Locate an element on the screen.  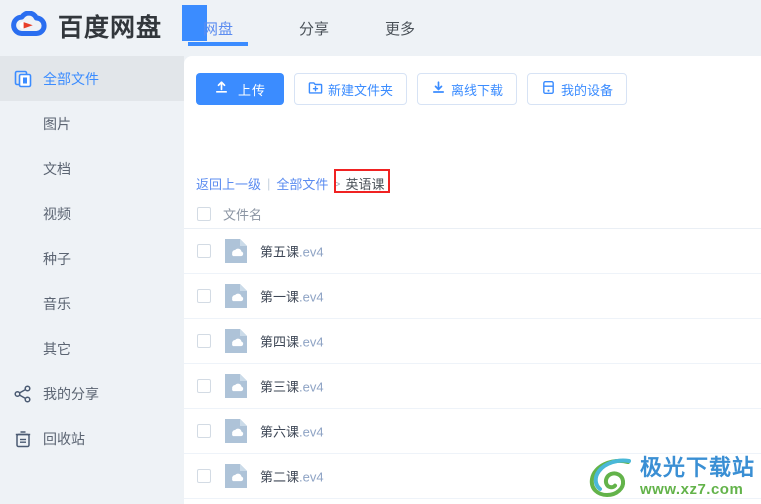
button-label: 新建文件夹 is located at coordinates (361, 90).